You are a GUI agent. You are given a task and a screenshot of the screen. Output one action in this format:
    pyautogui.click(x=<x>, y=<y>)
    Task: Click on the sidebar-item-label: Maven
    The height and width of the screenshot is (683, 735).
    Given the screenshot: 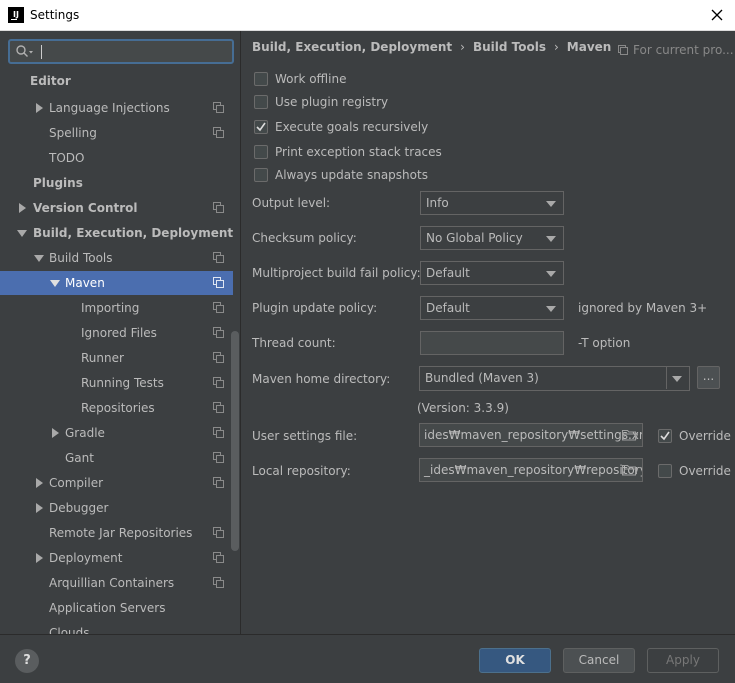 What is the action you would take?
    pyautogui.click(x=85, y=283)
    